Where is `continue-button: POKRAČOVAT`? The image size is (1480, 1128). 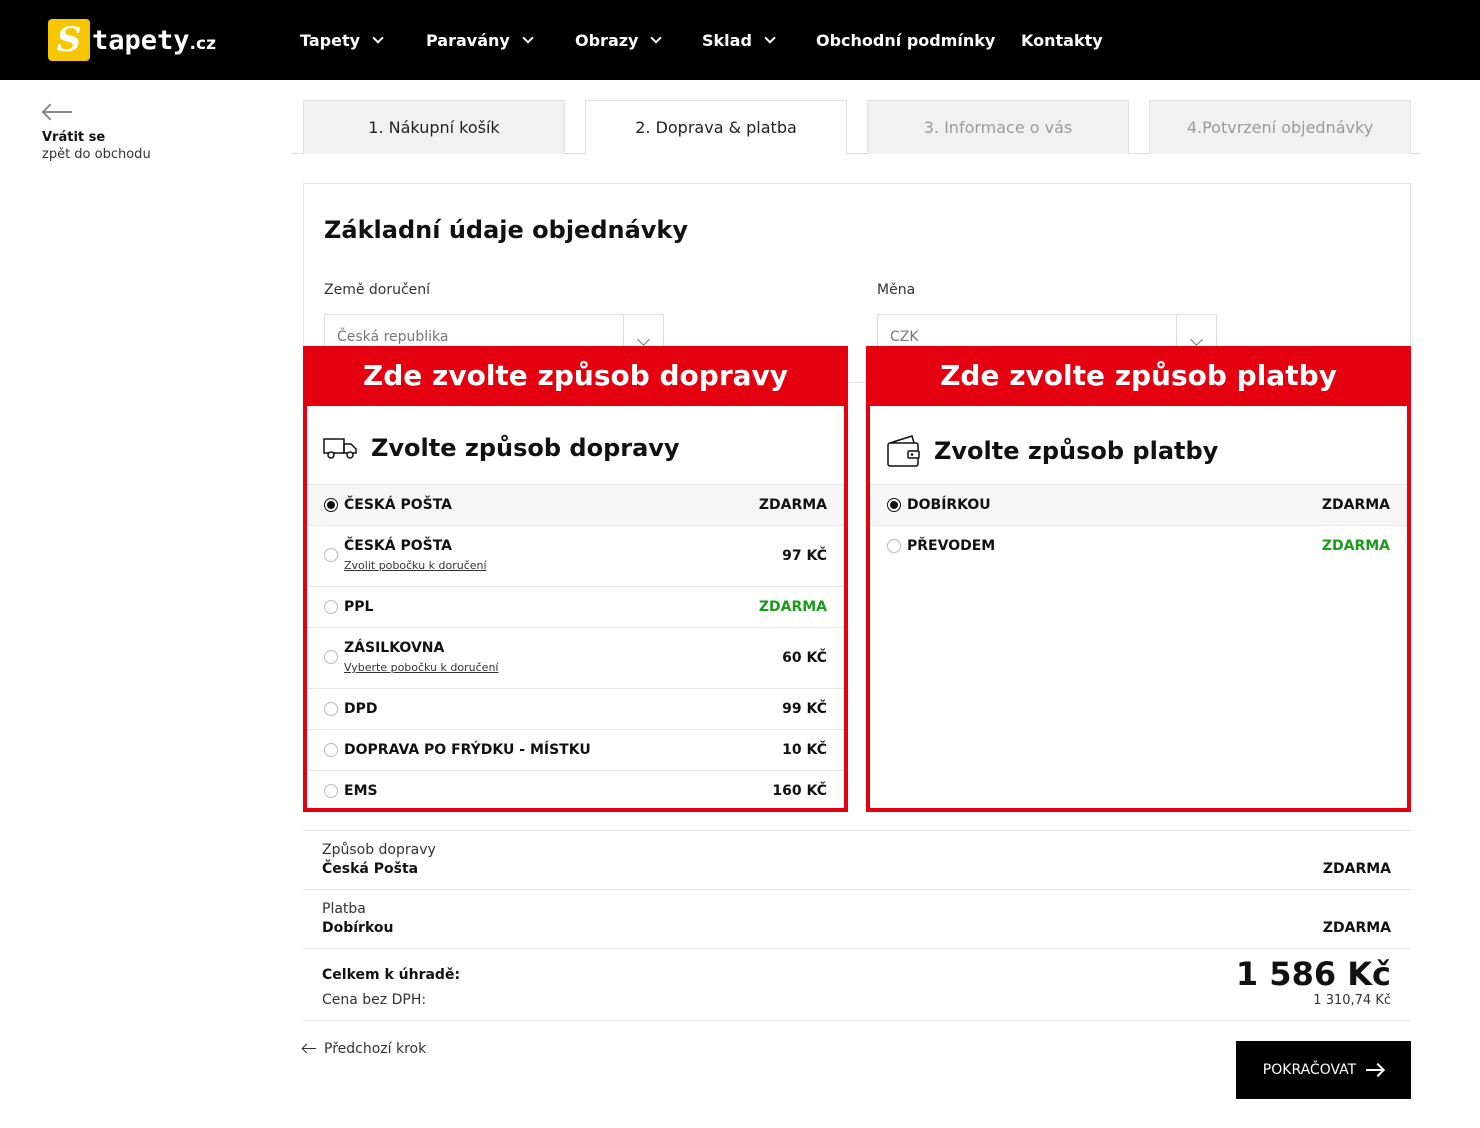 continue-button: POKRAČOVAT is located at coordinates (1323, 1070).